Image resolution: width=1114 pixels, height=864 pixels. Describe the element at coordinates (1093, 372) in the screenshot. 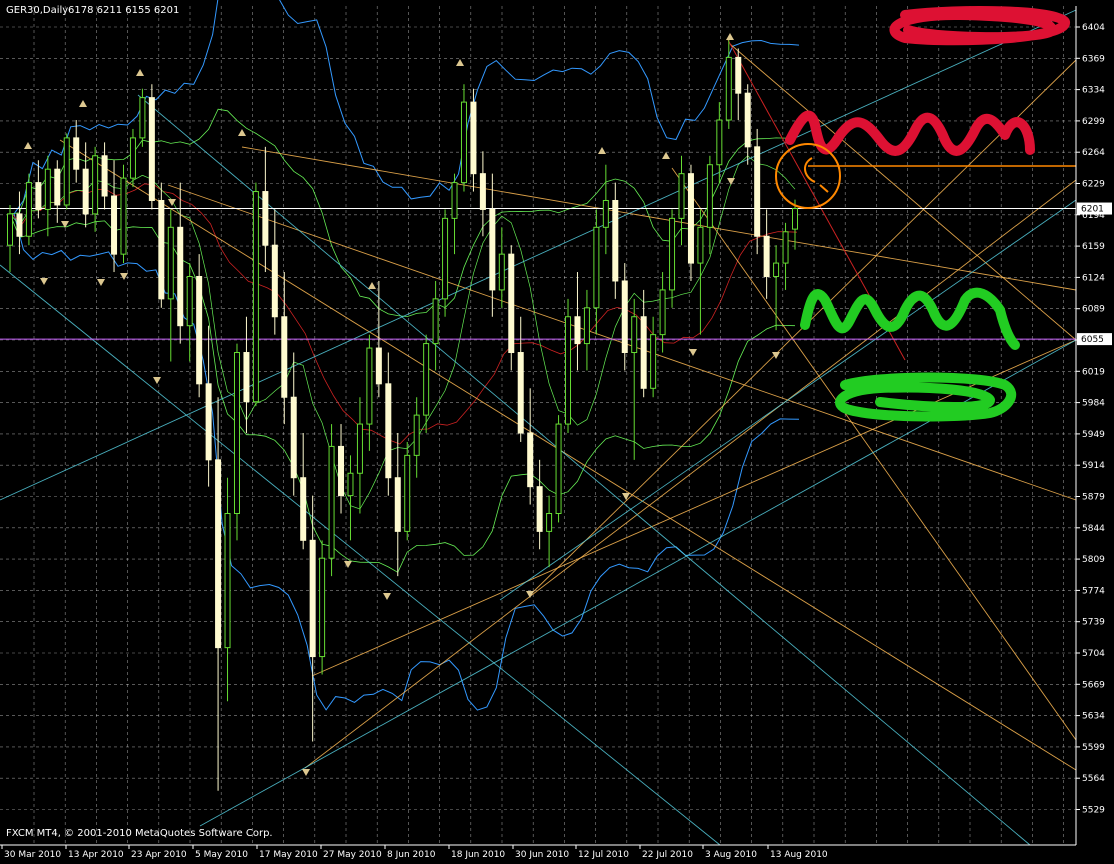

I see `y-tick-label: 6019` at that location.